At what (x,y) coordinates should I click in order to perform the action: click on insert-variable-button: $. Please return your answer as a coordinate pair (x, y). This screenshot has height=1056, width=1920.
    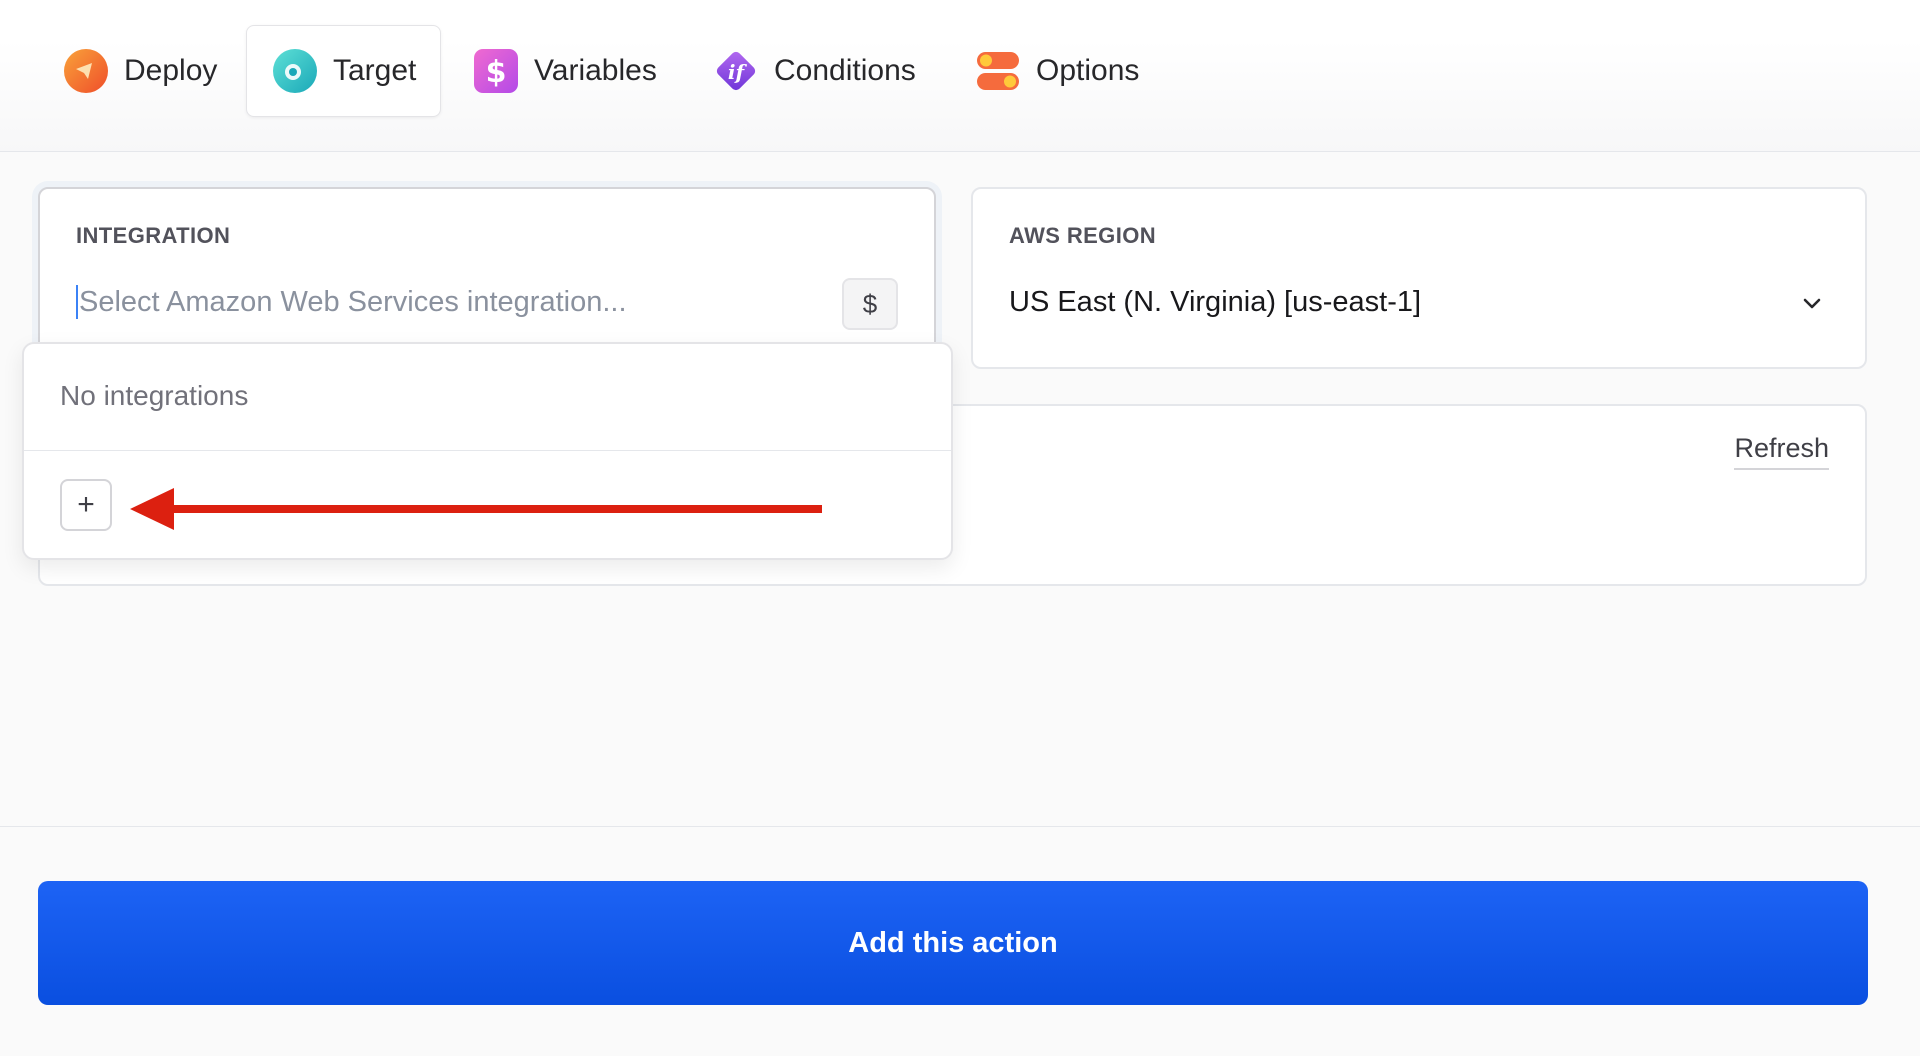
    Looking at the image, I should click on (870, 304).